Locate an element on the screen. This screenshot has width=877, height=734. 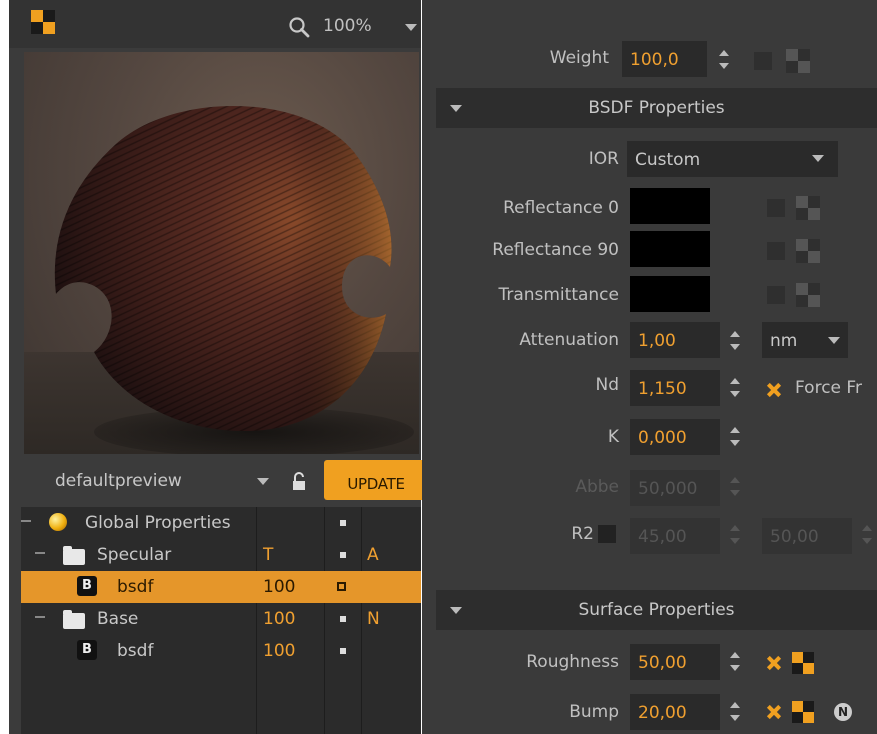
ior-select: Custom is located at coordinates (732, 159).